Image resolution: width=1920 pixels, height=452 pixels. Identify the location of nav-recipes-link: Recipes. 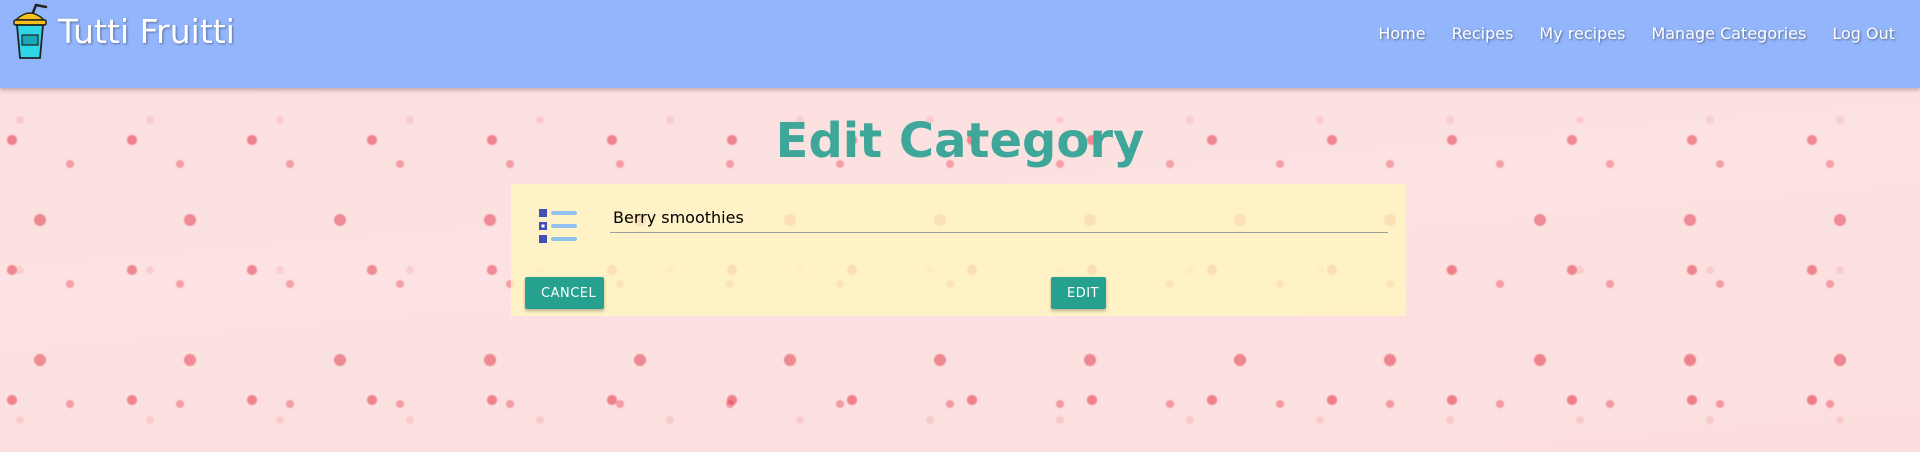
(1483, 34).